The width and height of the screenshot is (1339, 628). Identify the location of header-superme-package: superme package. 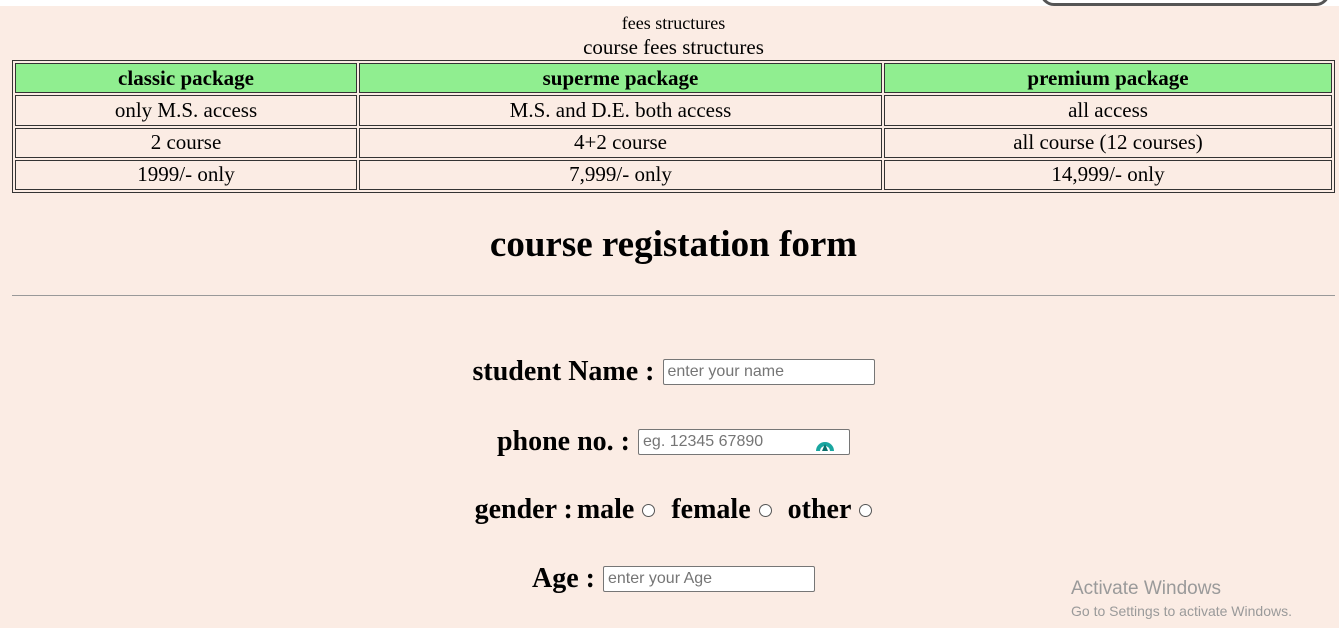
(620, 78).